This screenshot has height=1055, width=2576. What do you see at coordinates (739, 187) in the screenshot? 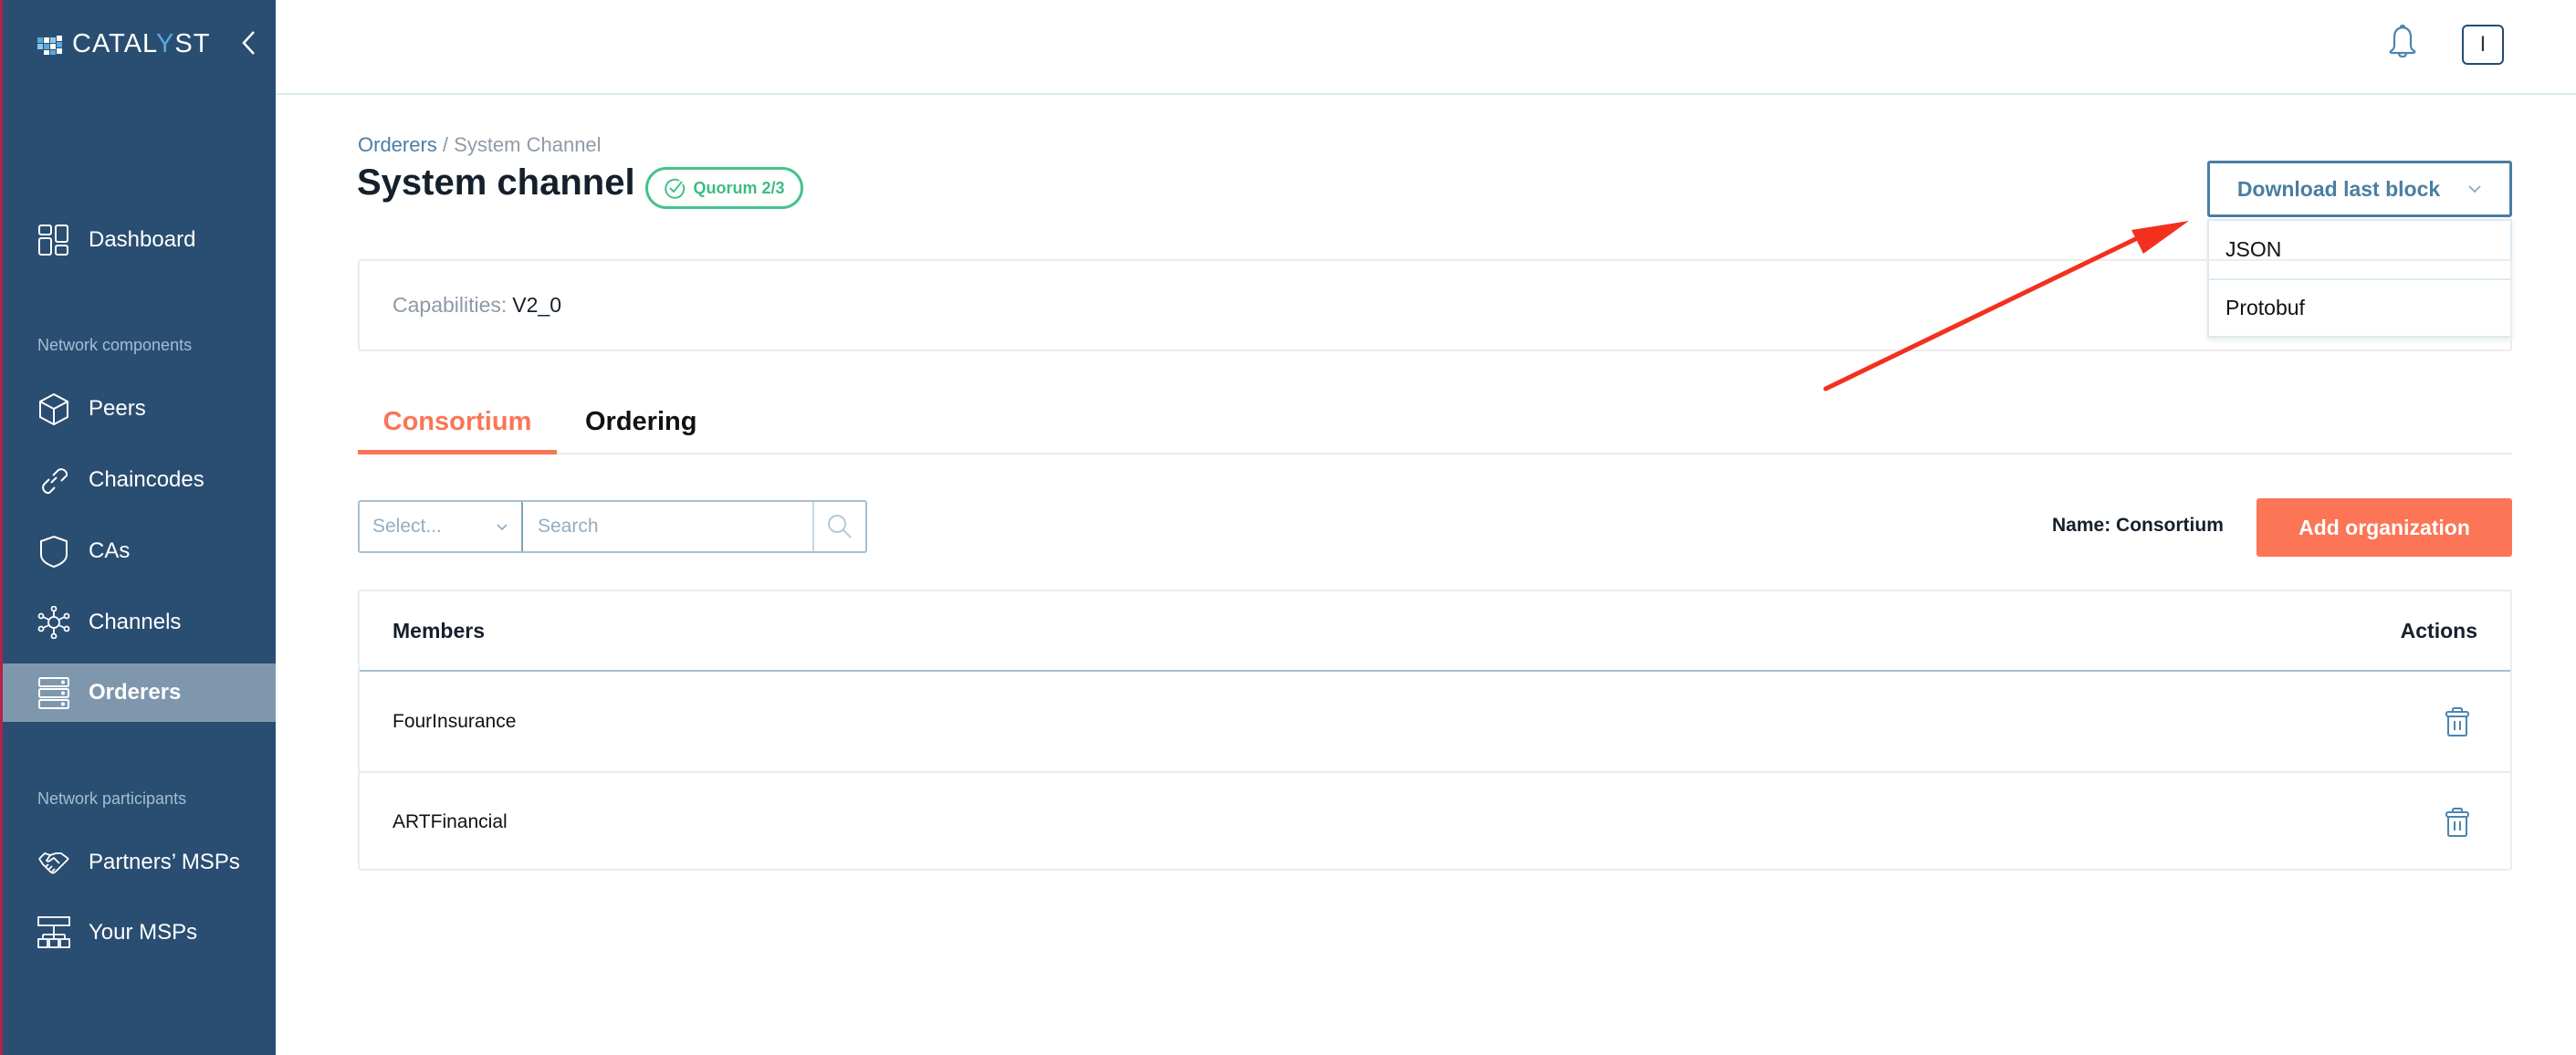
I see `quorum-text: Quorum 2/3` at bounding box center [739, 187].